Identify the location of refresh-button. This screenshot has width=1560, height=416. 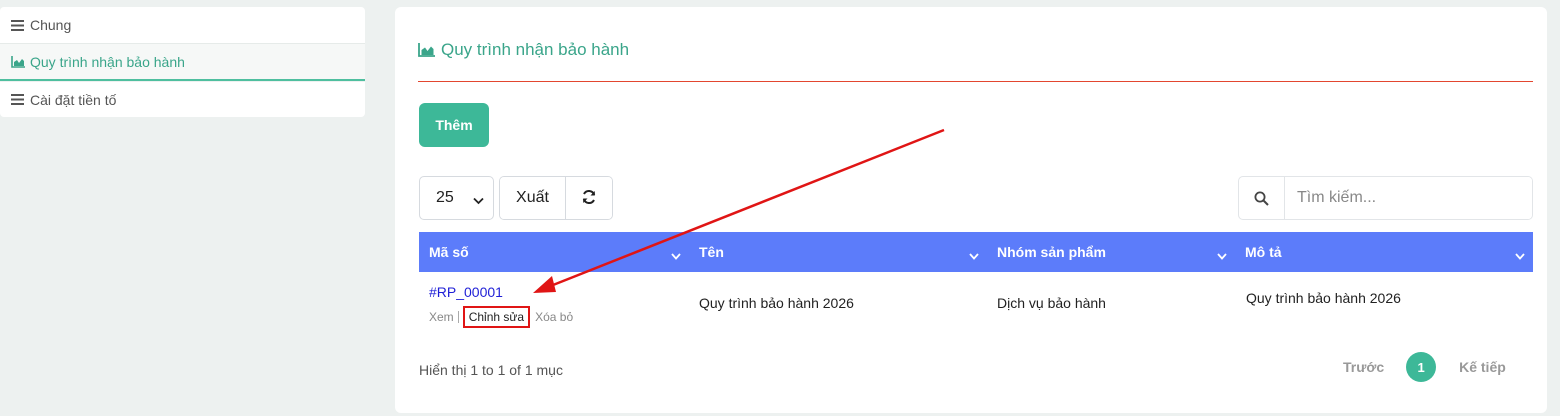
(589, 198).